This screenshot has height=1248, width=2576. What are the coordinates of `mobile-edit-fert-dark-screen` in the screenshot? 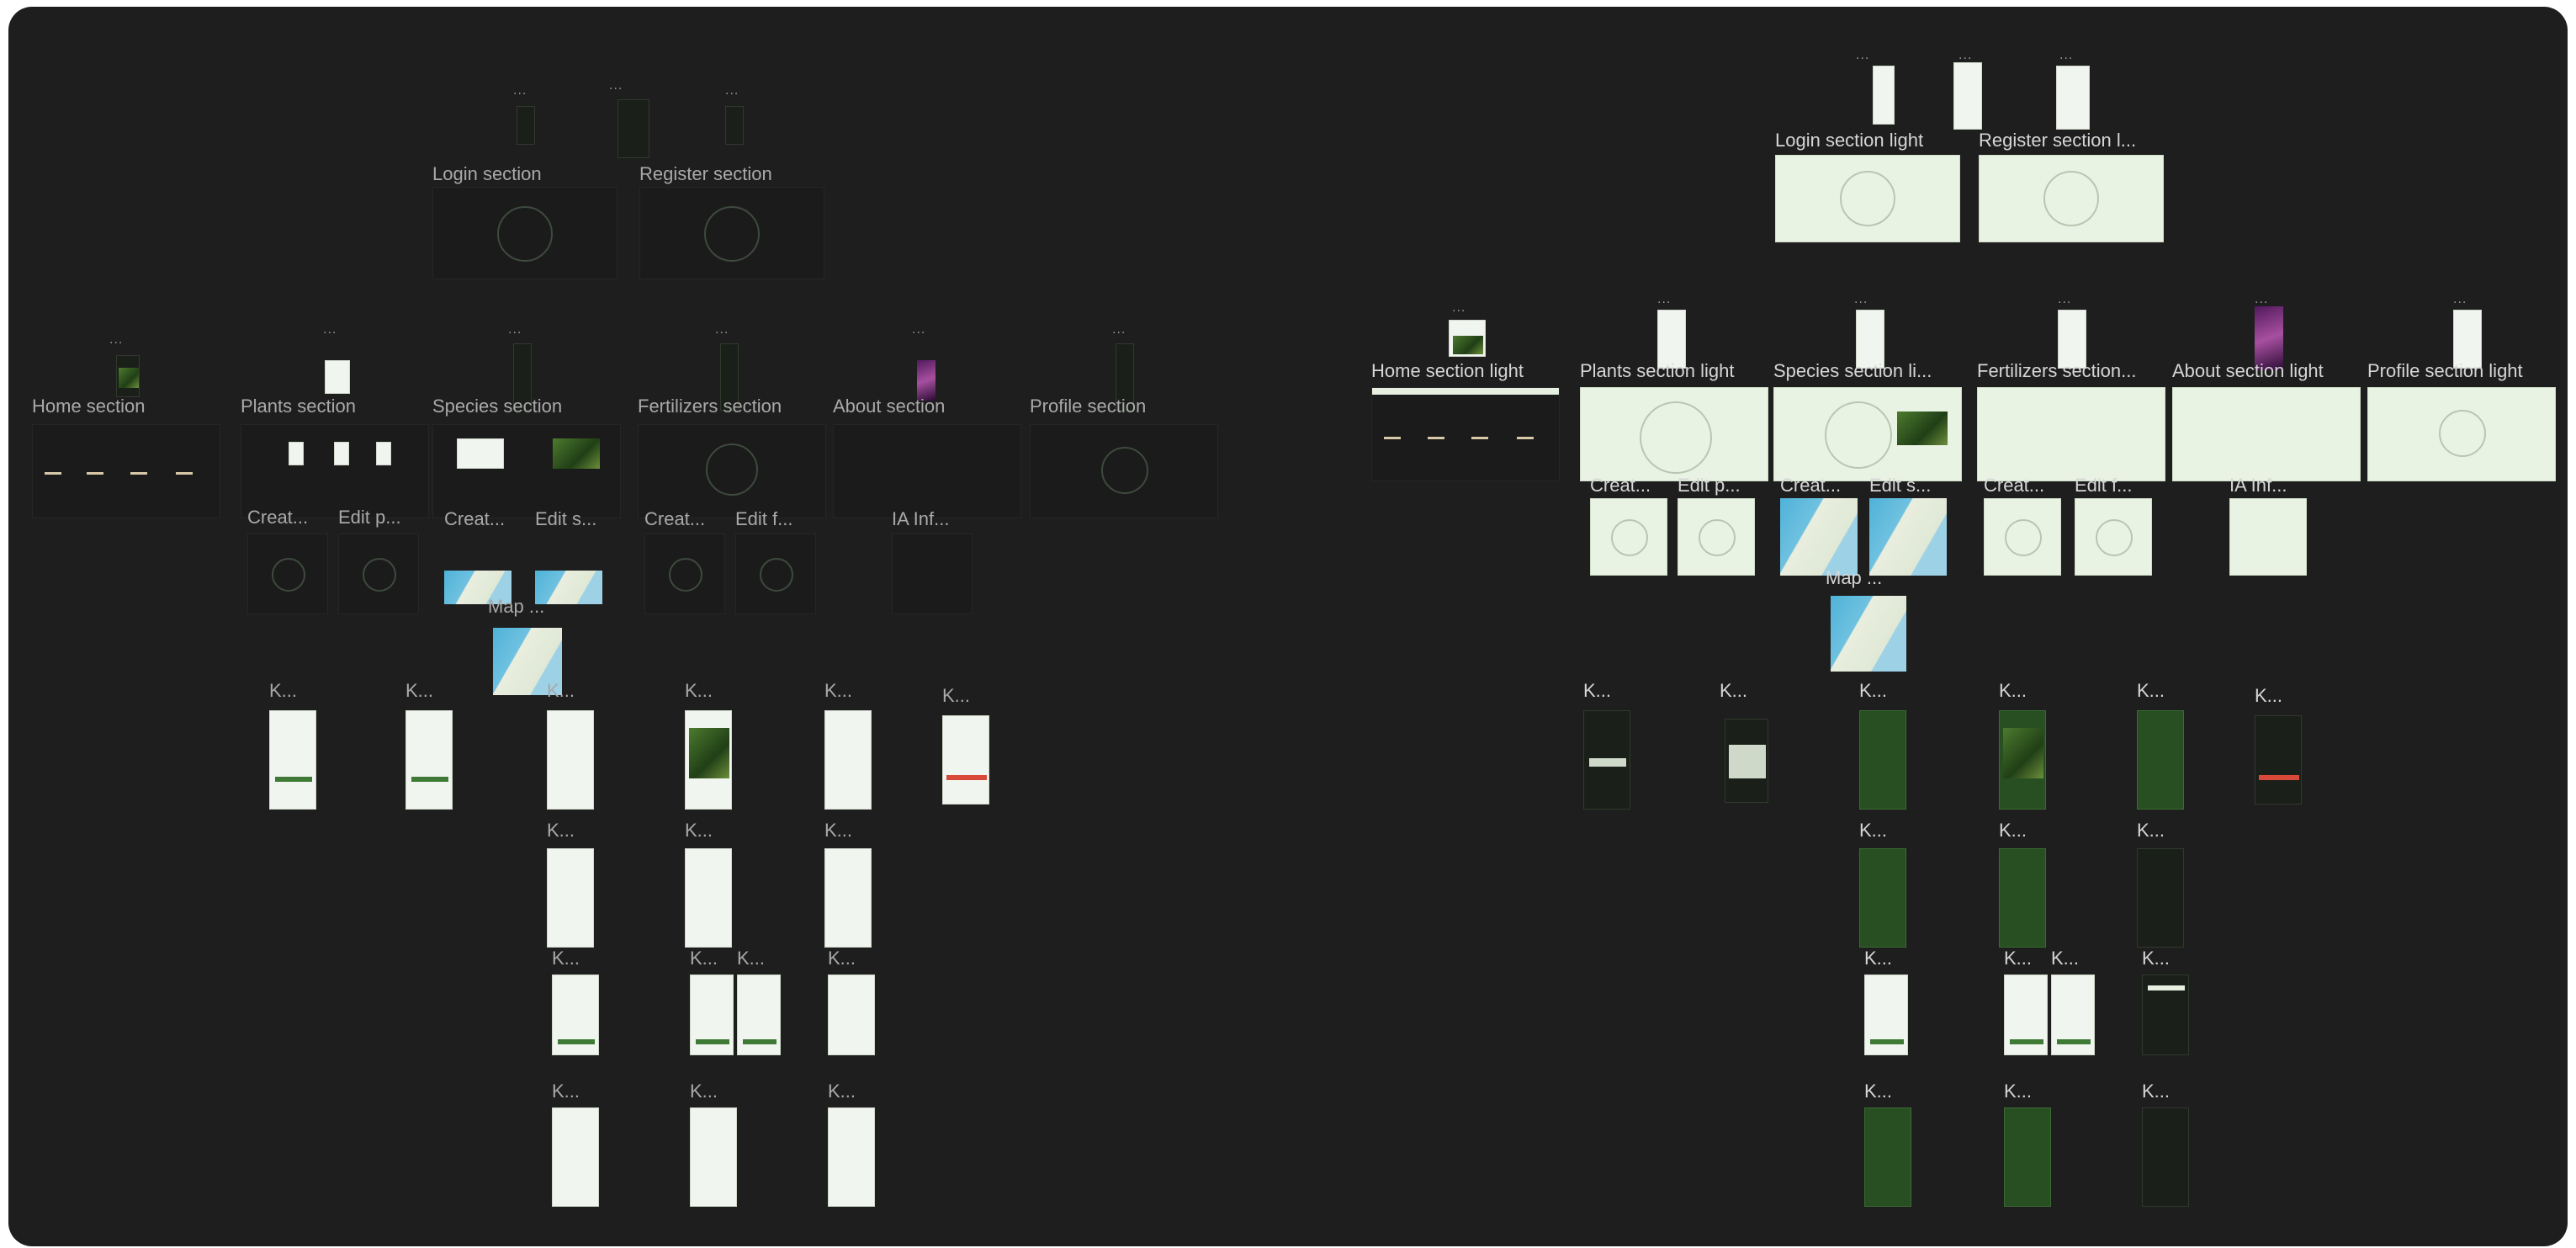 It's located at (2165, 1015).